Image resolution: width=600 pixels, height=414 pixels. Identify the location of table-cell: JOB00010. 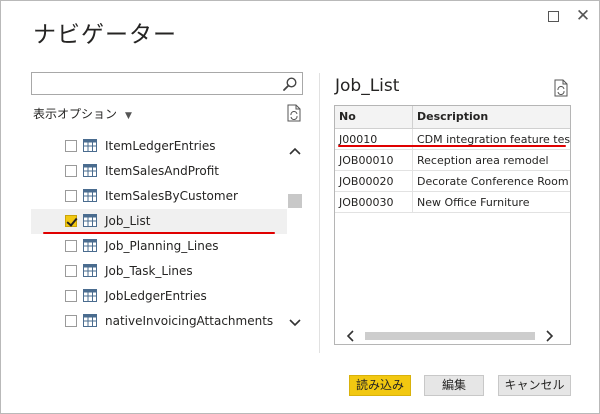
(374, 160).